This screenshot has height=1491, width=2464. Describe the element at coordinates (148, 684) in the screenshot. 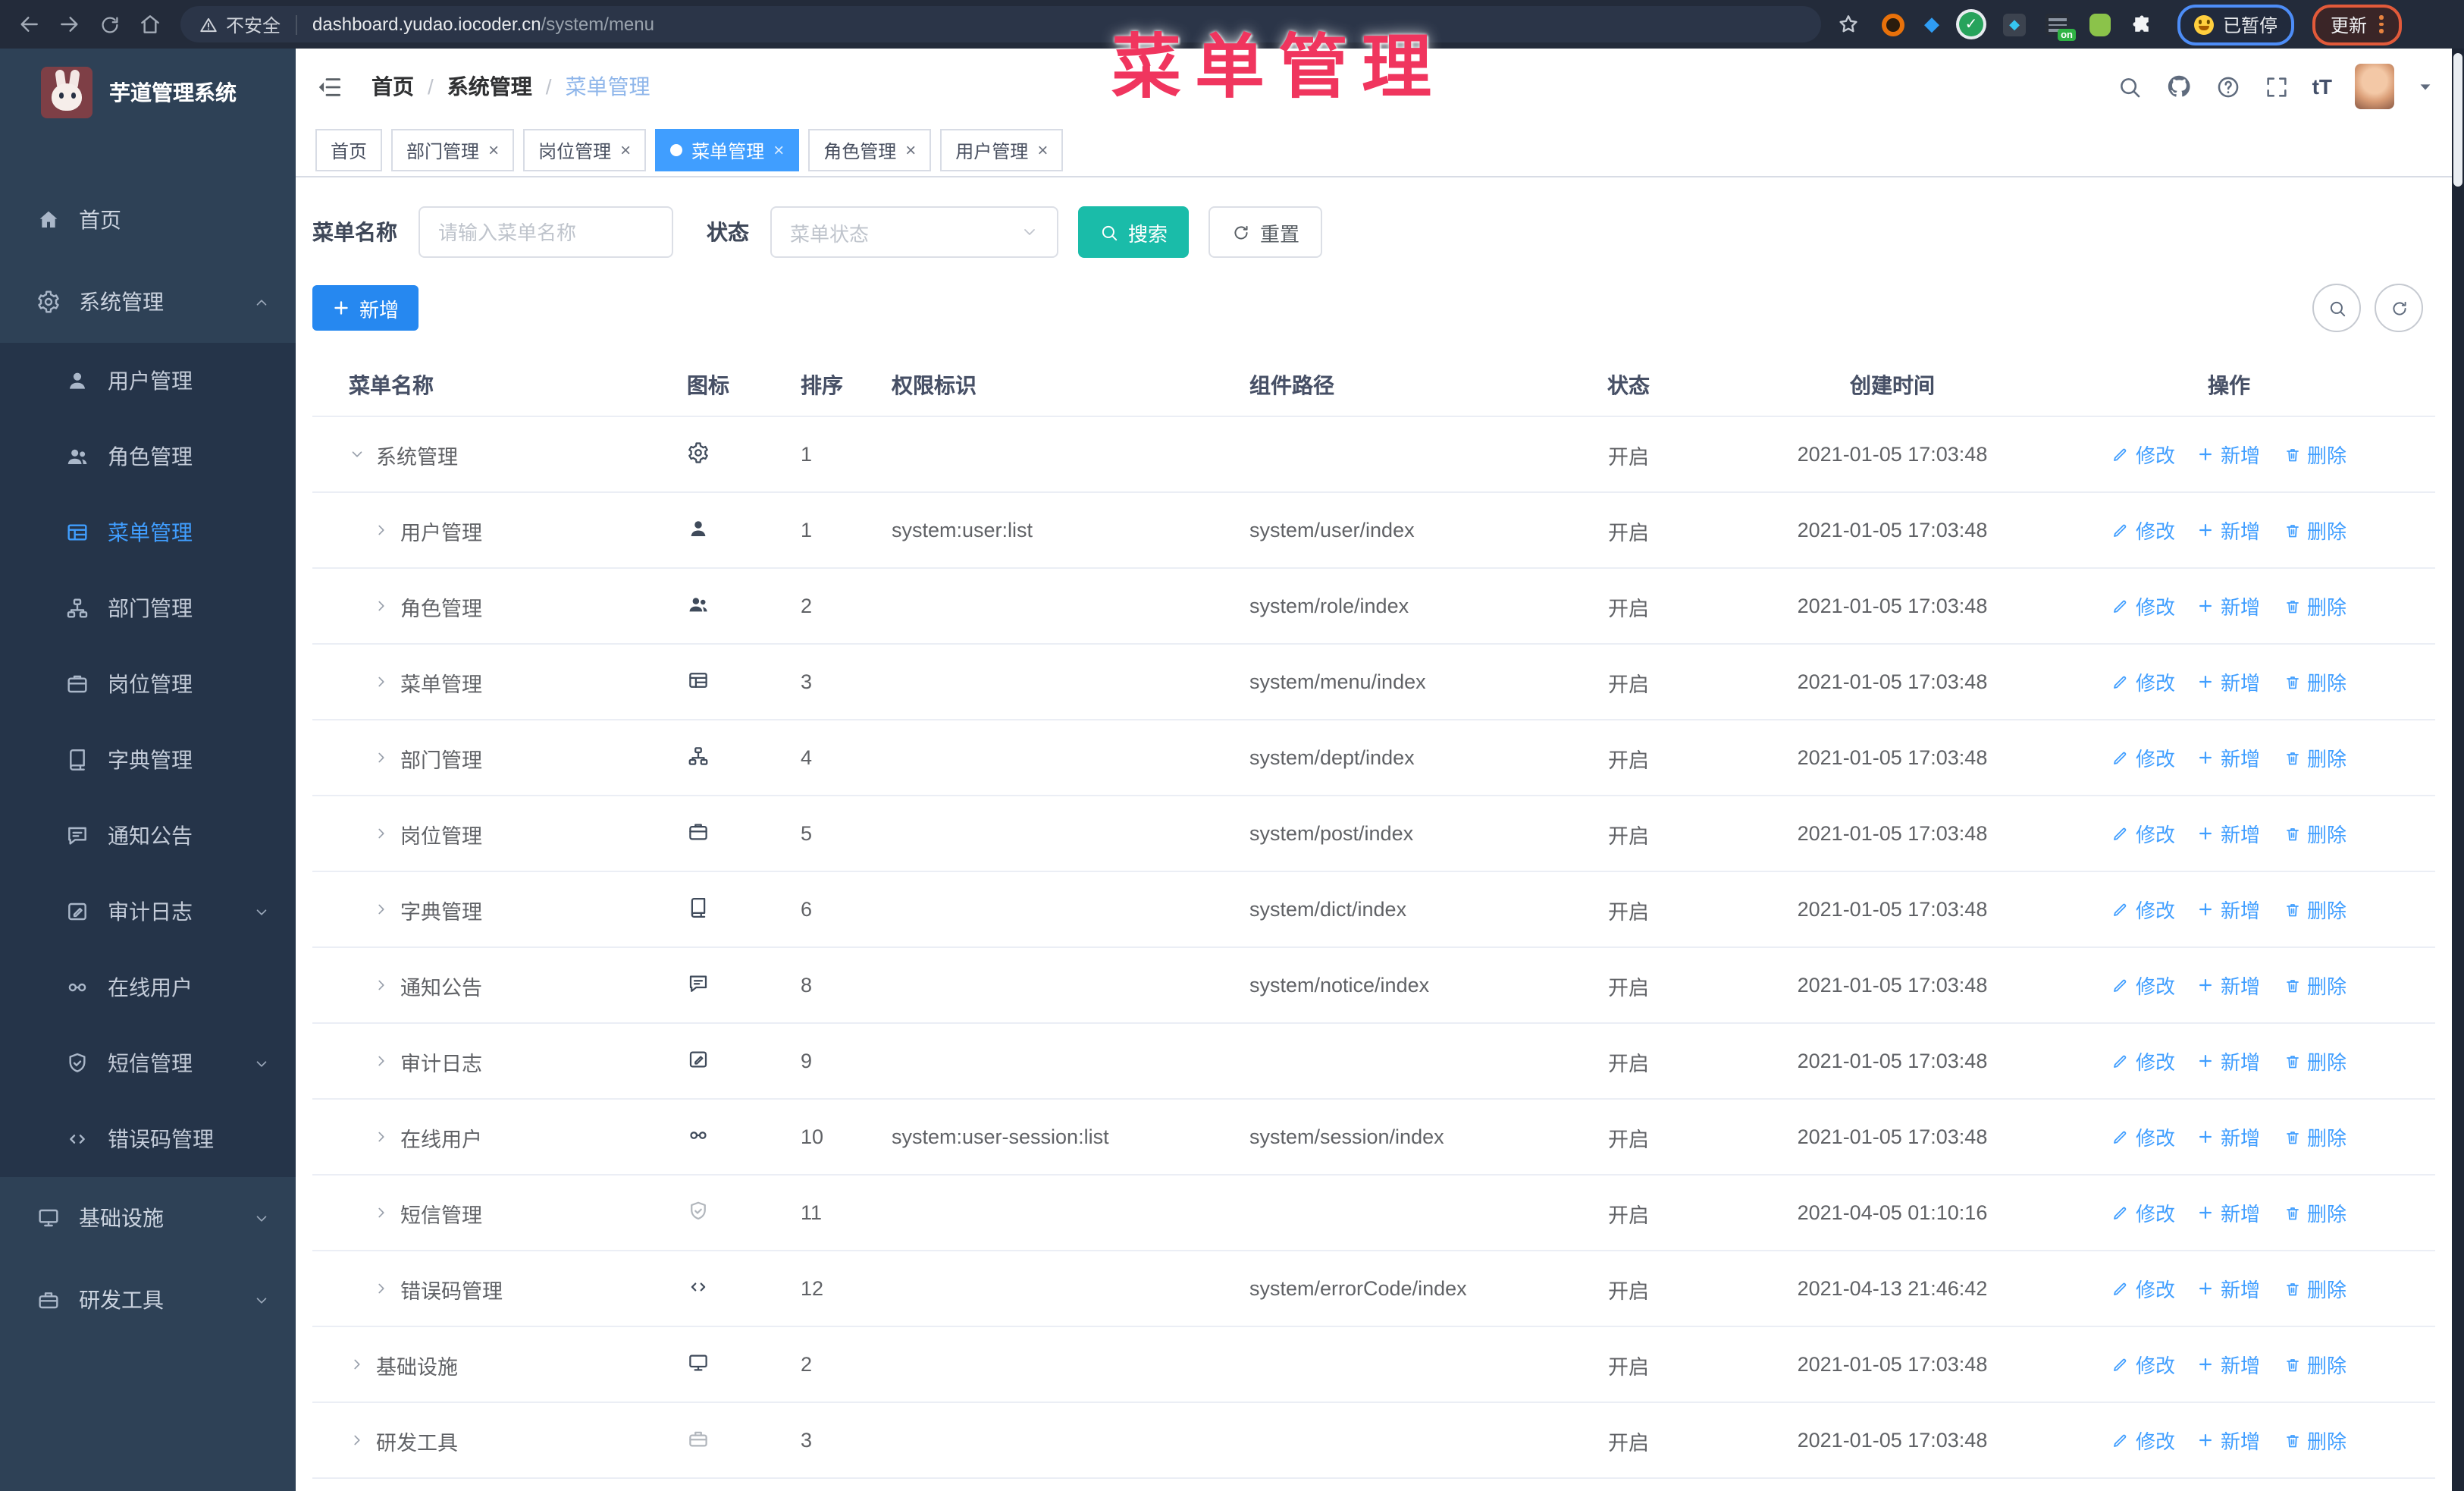

I see `sidebar-item-岗位管理: 岗位管理` at that location.